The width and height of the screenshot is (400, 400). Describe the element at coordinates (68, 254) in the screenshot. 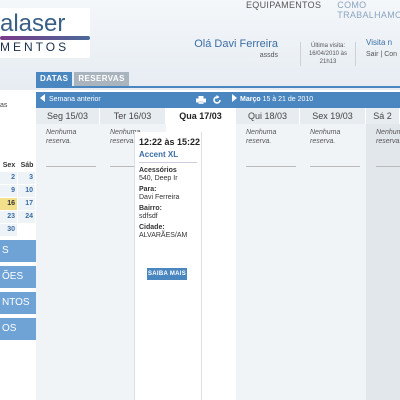

I see `day-column-mon: Seg 15/03 Nenhuma reserva.` at that location.